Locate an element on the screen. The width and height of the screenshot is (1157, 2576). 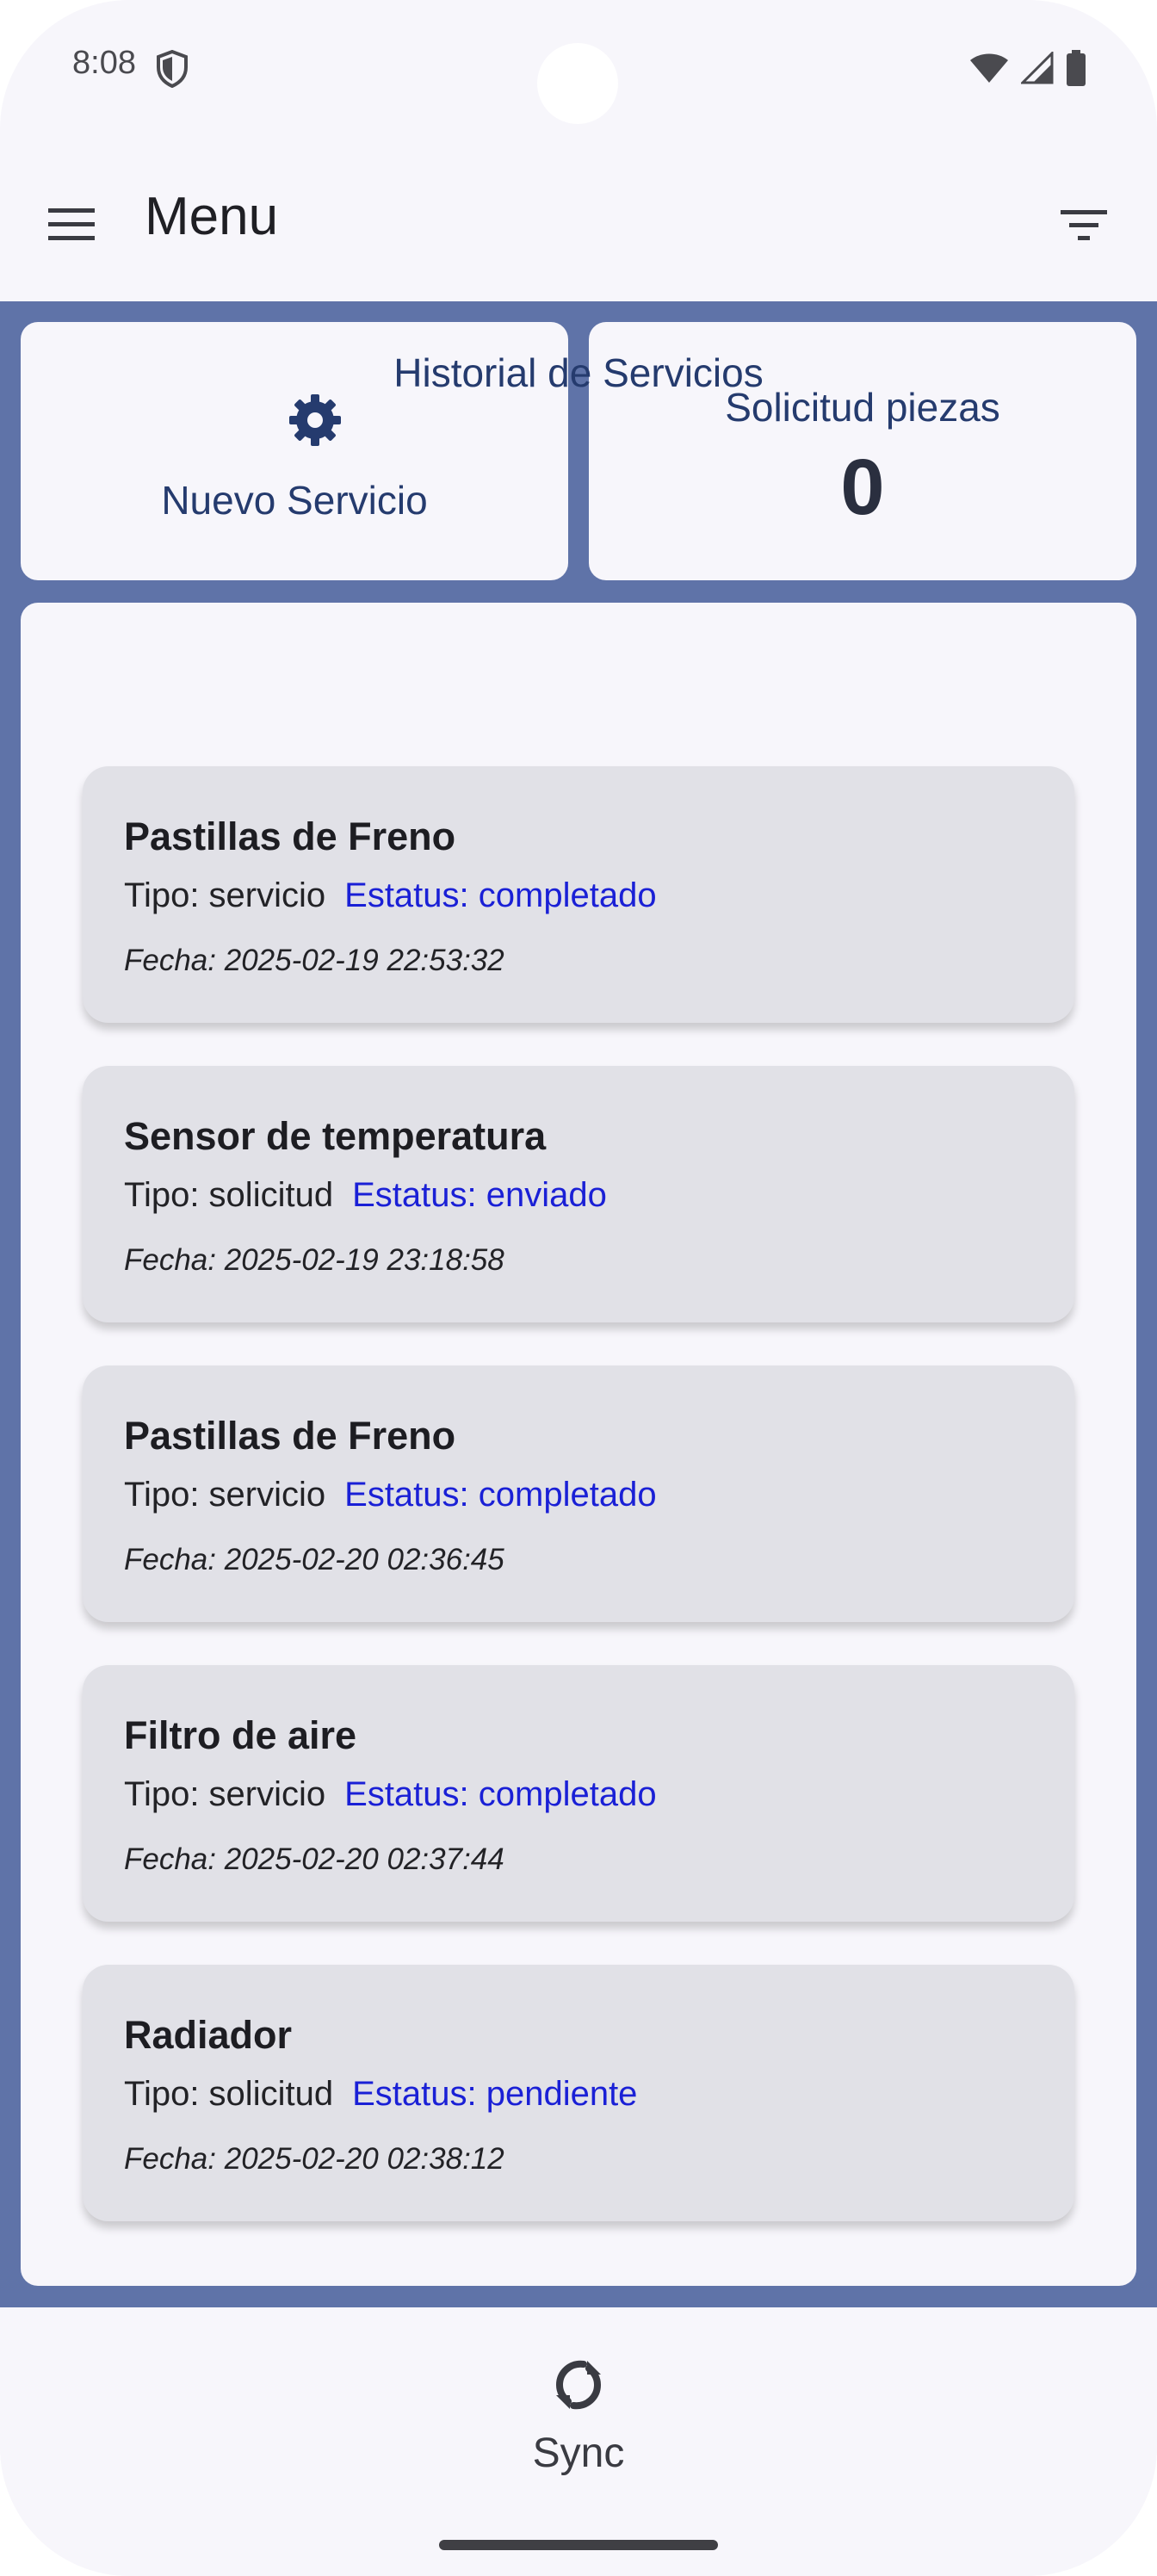
card-title: Filtro de aire is located at coordinates (241, 1735).